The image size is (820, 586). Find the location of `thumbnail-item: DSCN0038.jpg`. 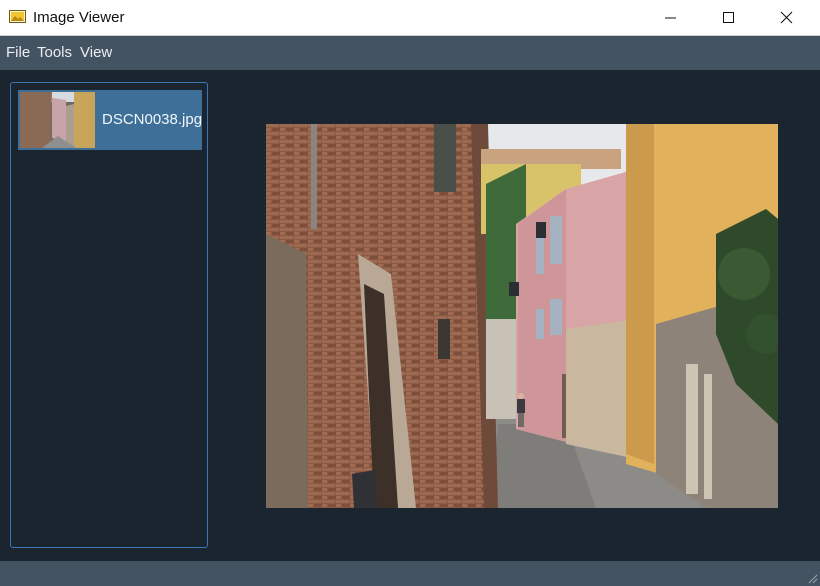

thumbnail-item: DSCN0038.jpg is located at coordinates (110, 120).